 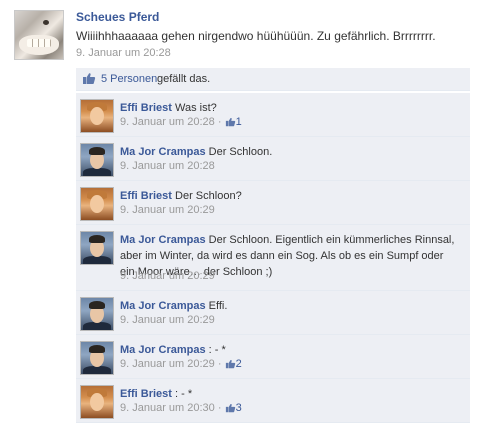 What do you see at coordinates (208, 196) in the screenshot?
I see `comment-text: Der Schloon?` at bounding box center [208, 196].